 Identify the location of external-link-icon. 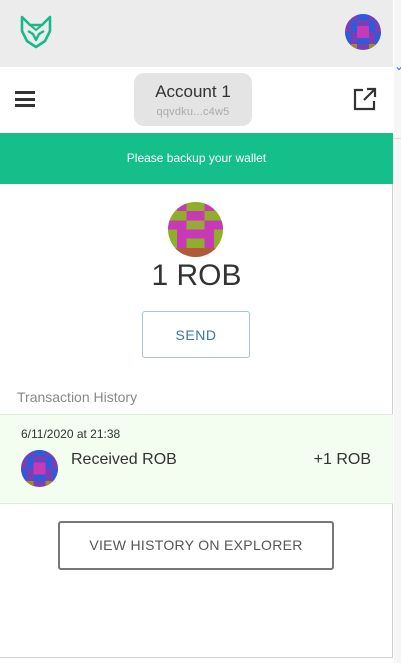
(364, 99).